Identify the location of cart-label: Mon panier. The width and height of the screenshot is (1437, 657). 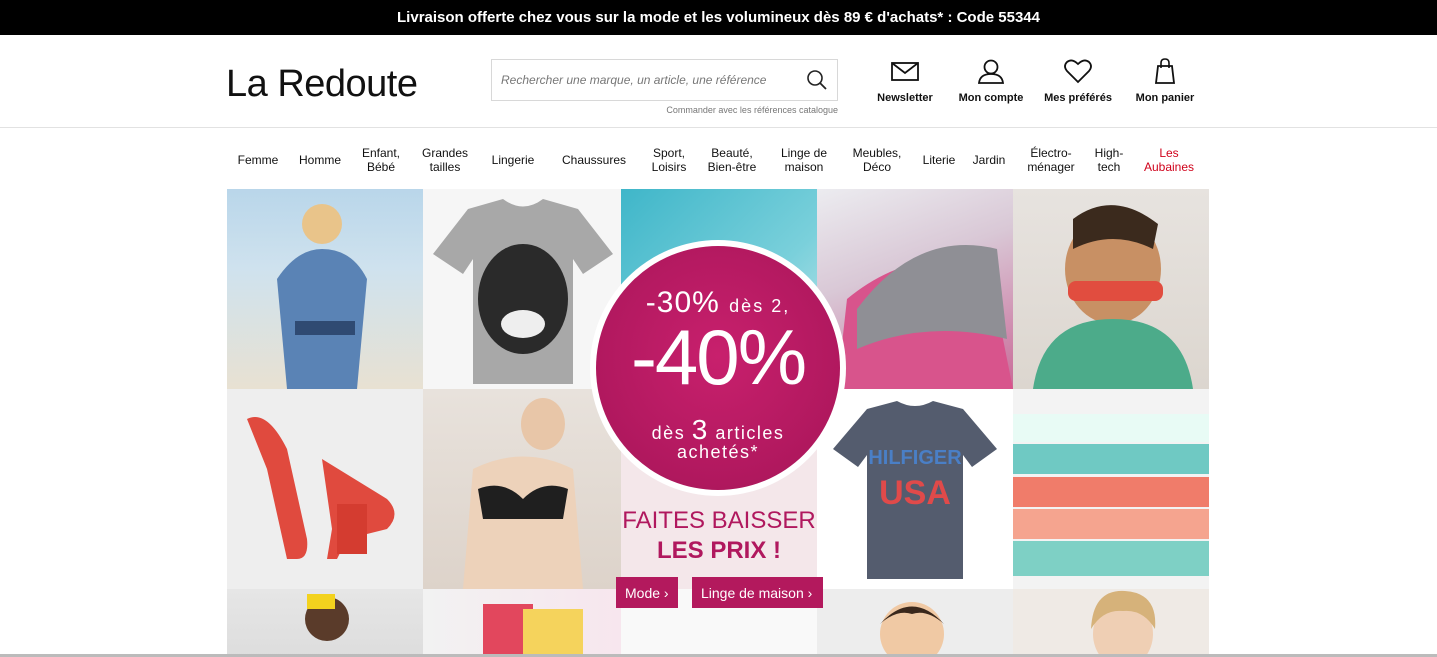
(1165, 98).